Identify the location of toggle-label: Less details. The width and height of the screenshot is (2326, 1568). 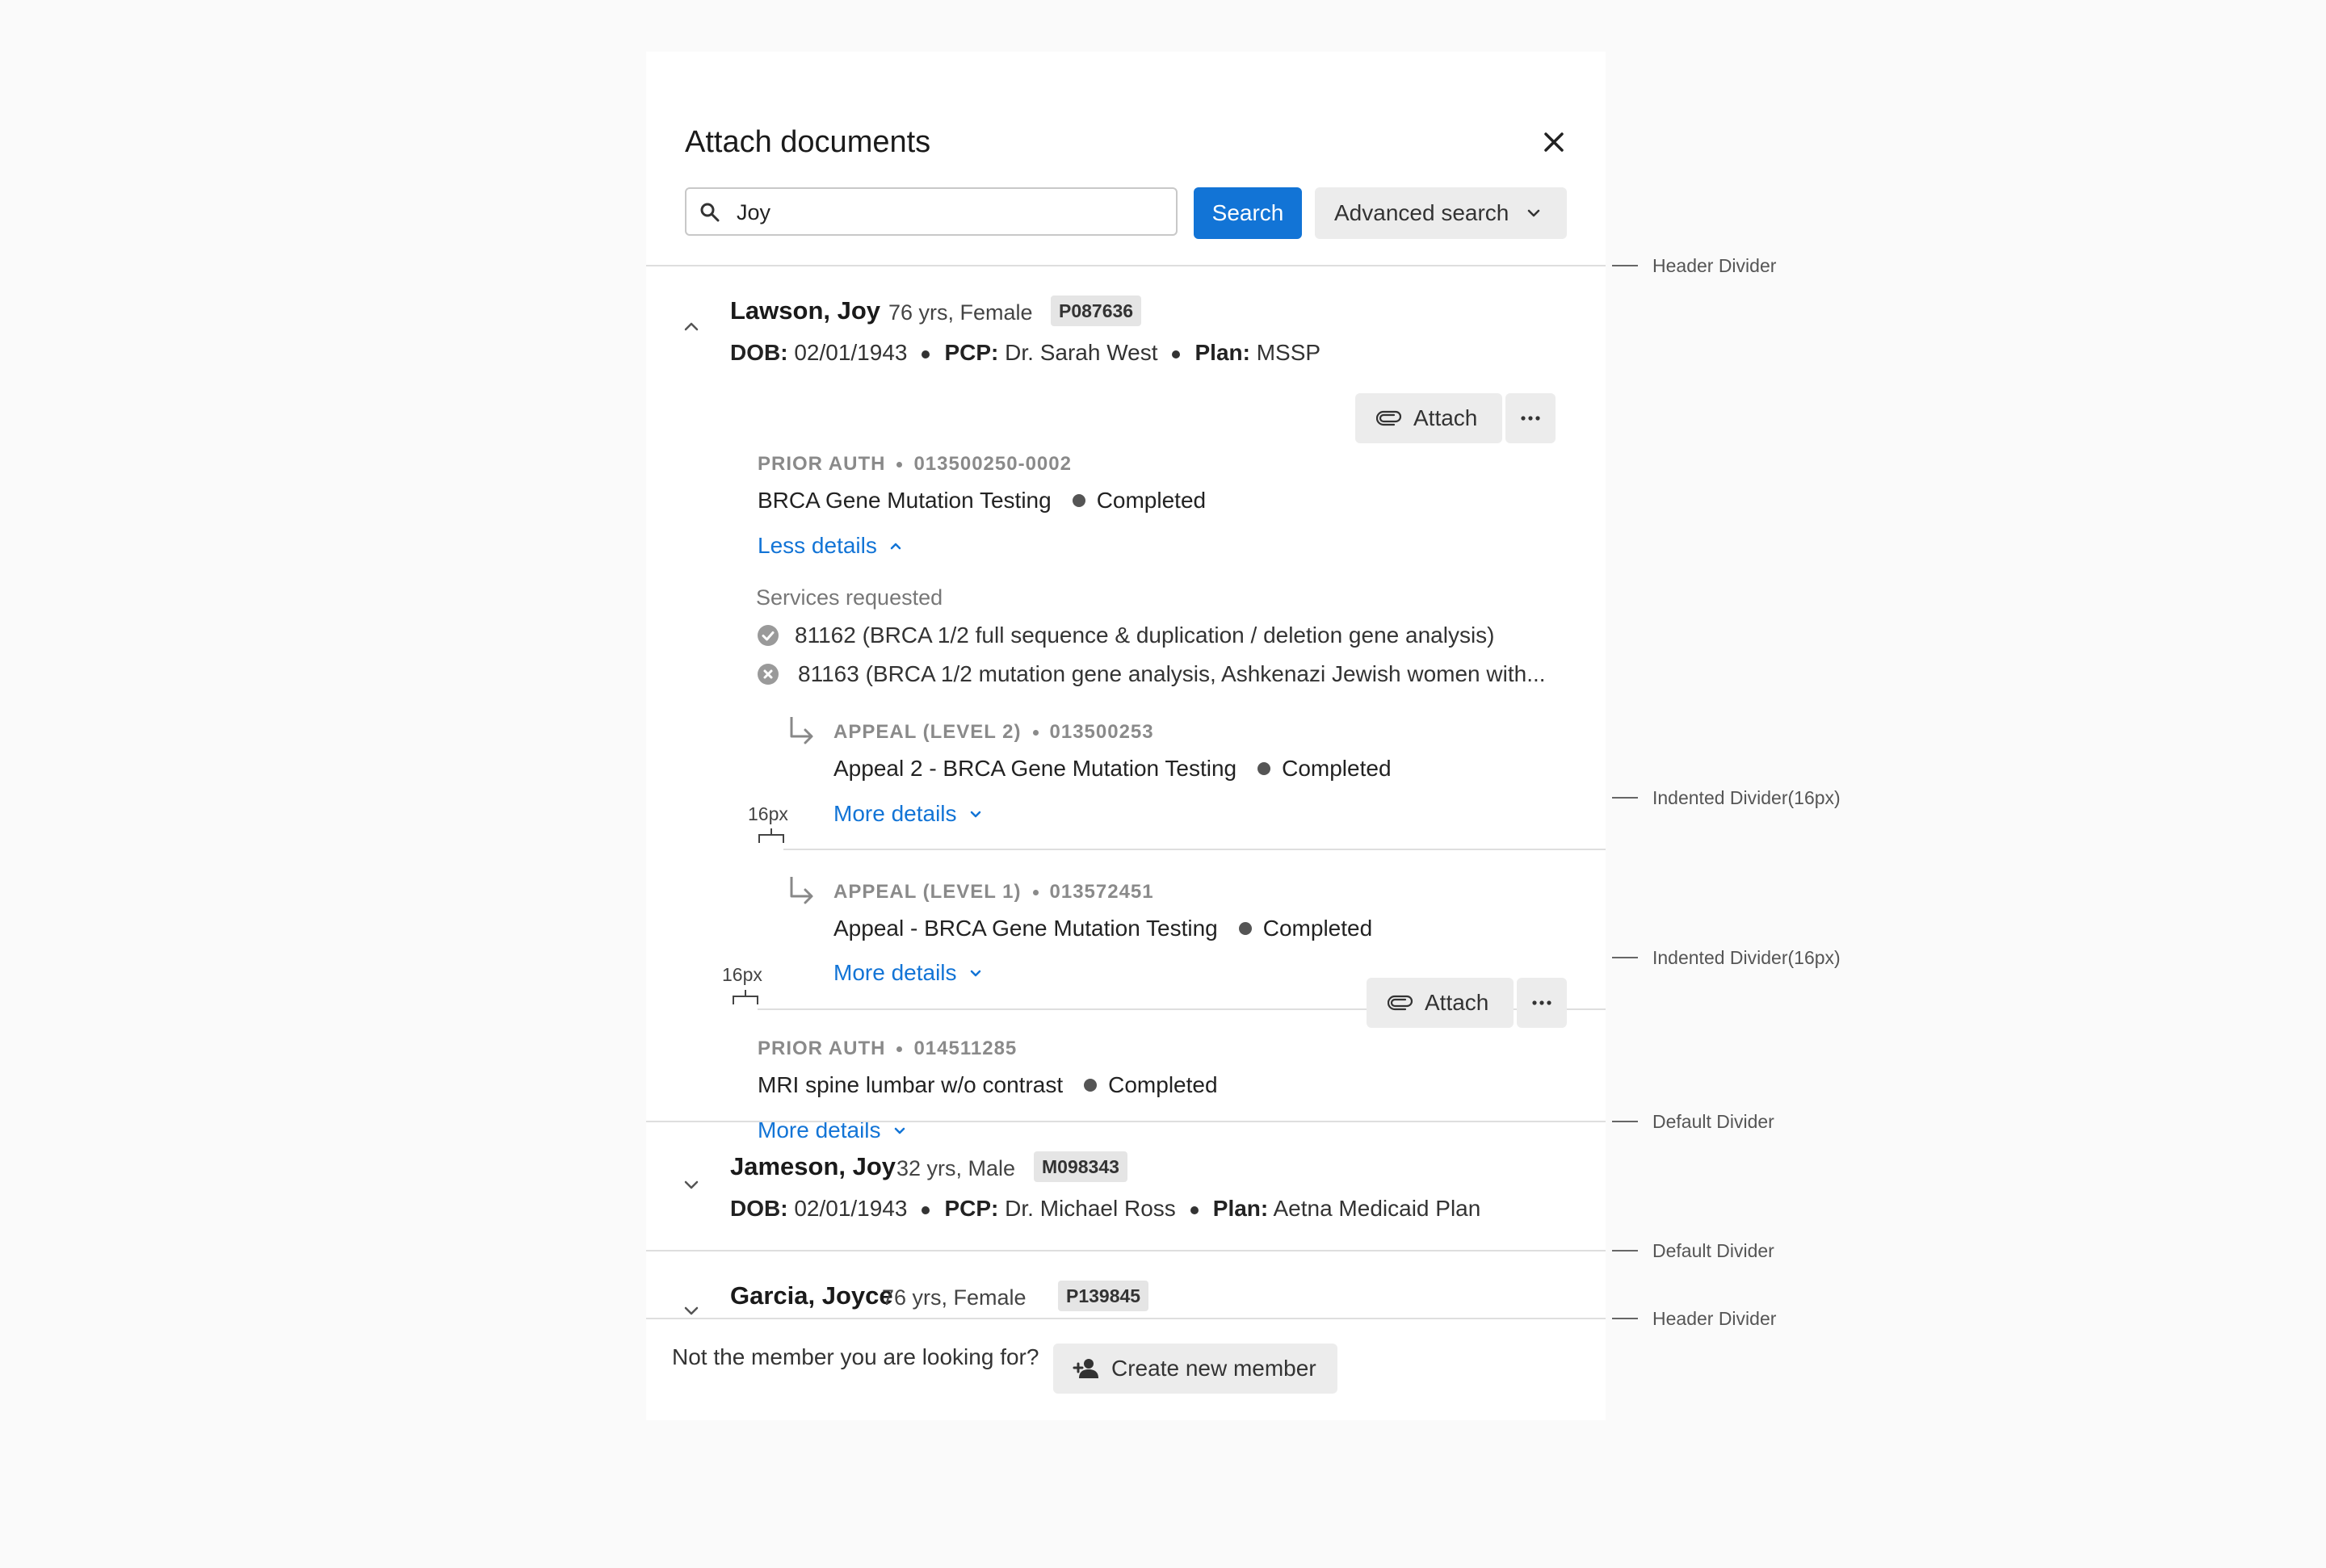
(817, 545).